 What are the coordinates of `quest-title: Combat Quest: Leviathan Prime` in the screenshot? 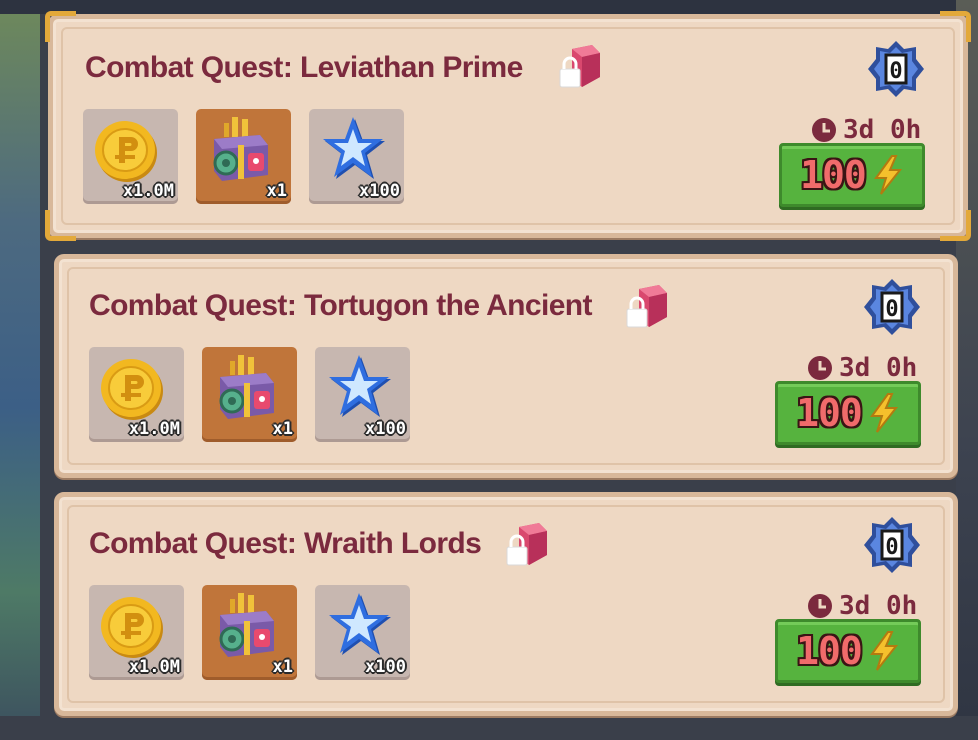 It's located at (304, 67).